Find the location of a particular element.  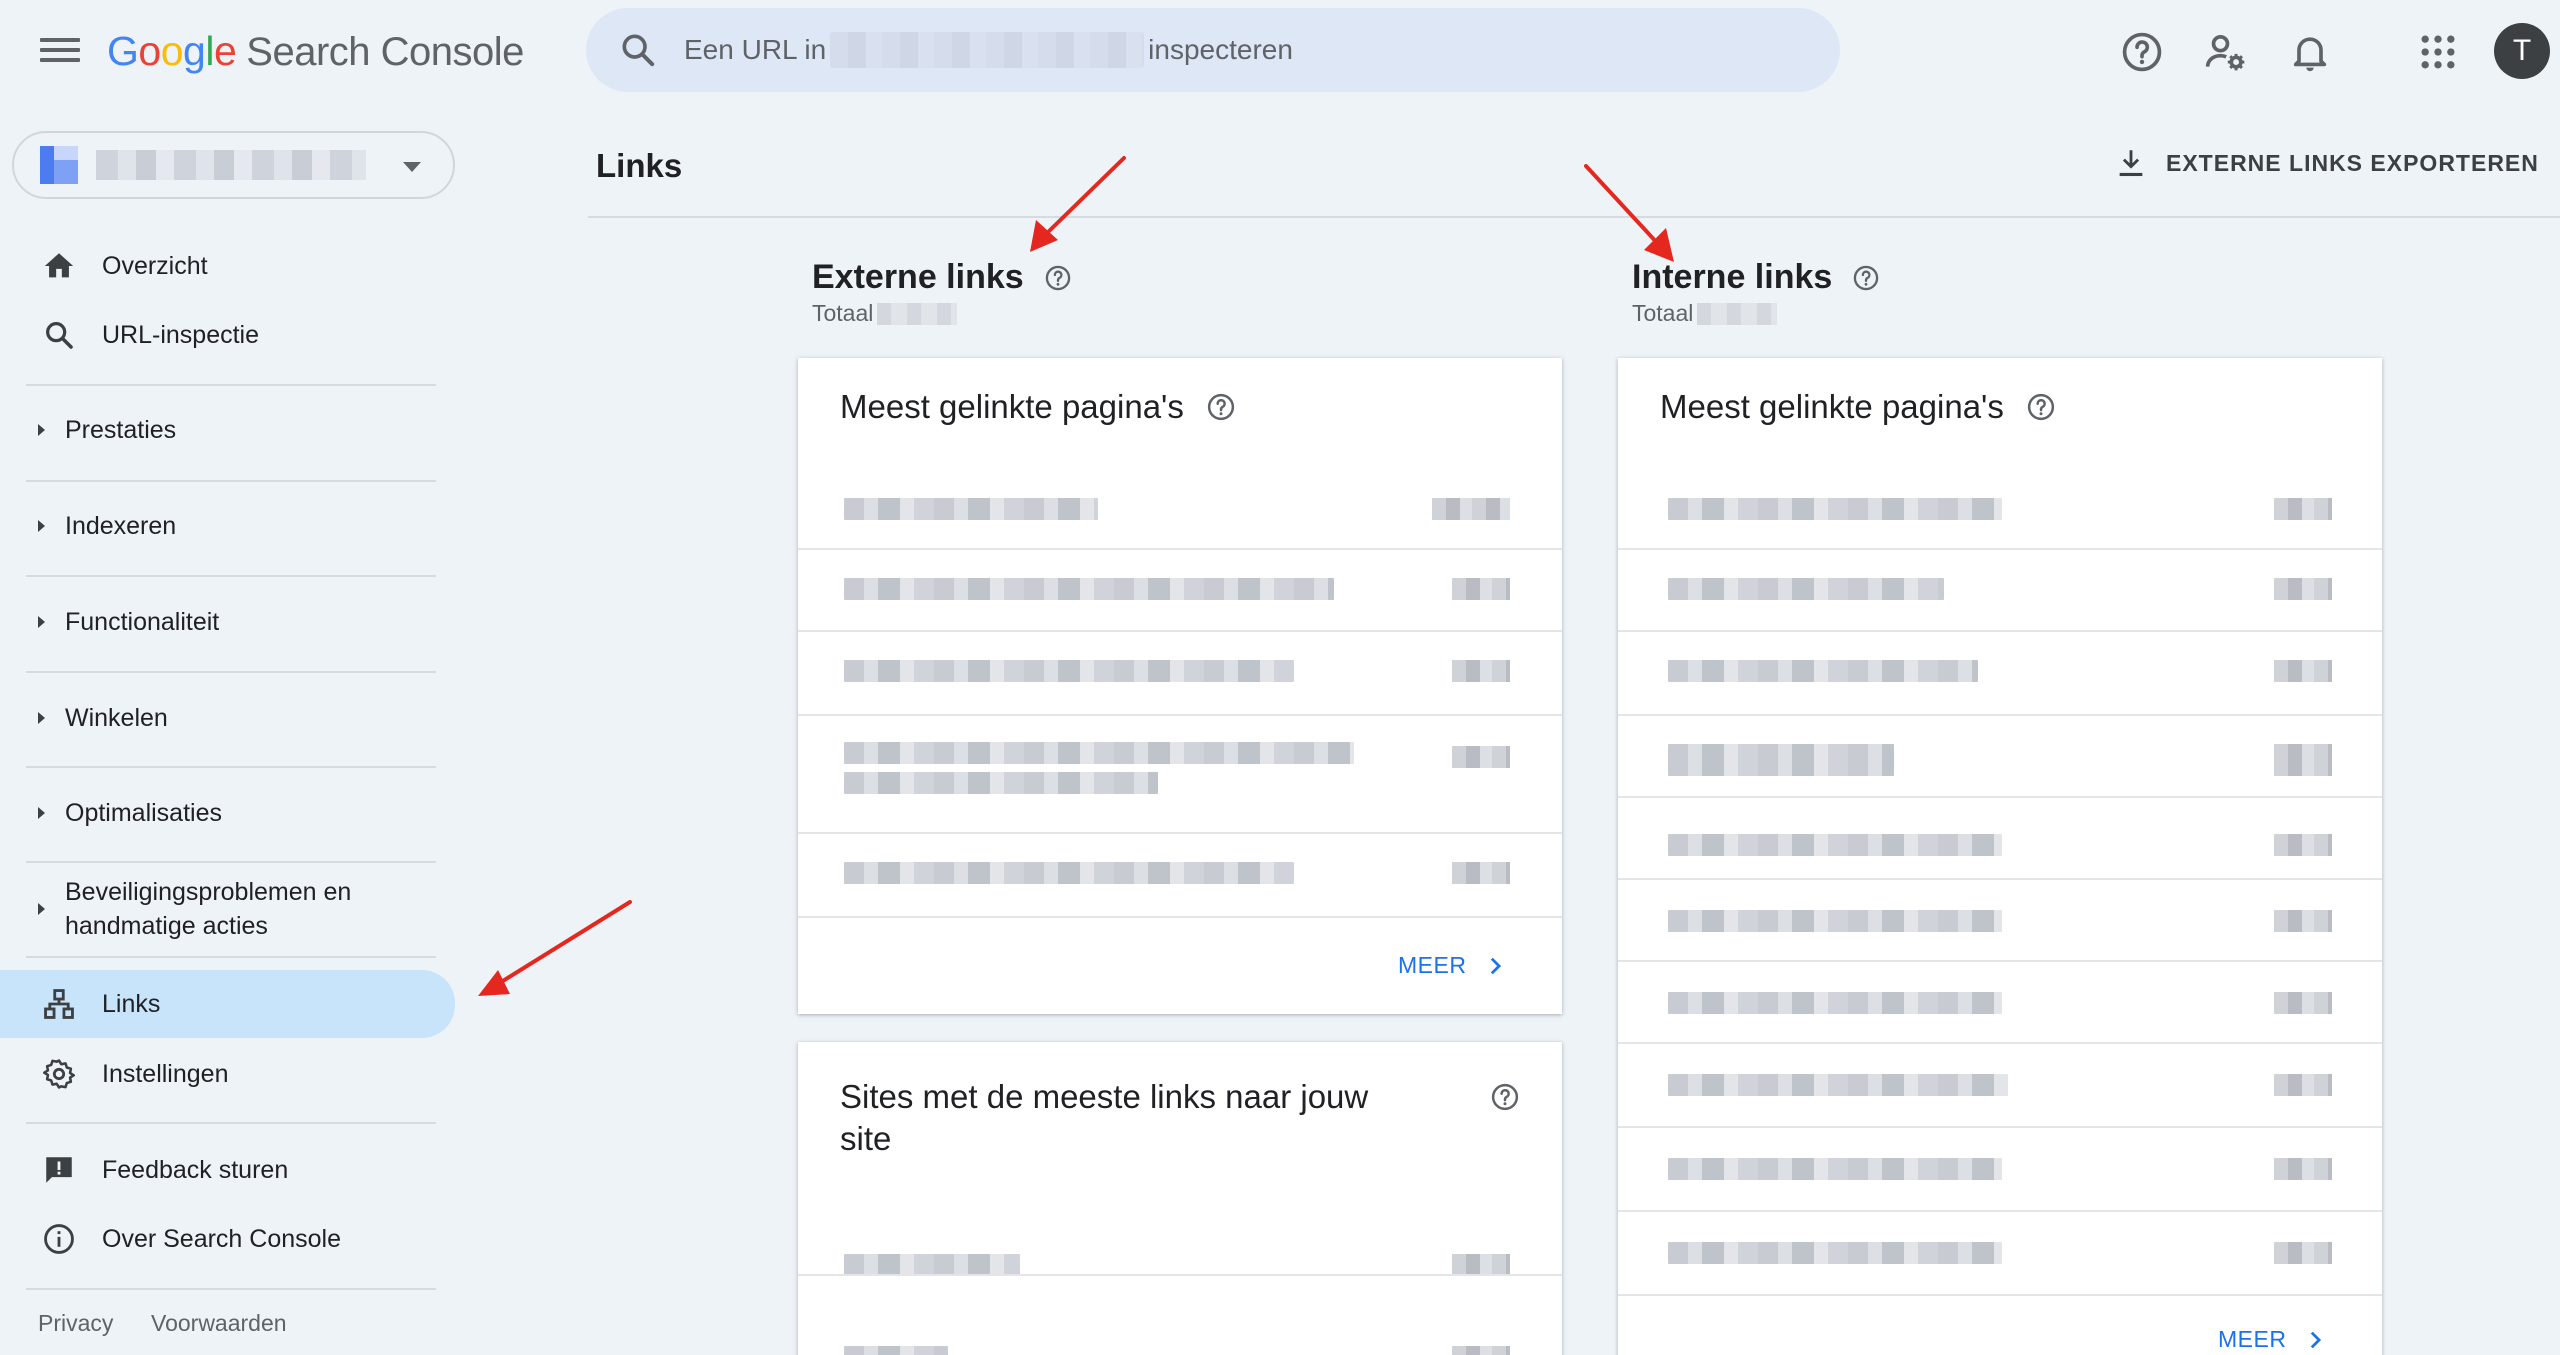

terms-link: Voorwaarden is located at coordinates (219, 1323).